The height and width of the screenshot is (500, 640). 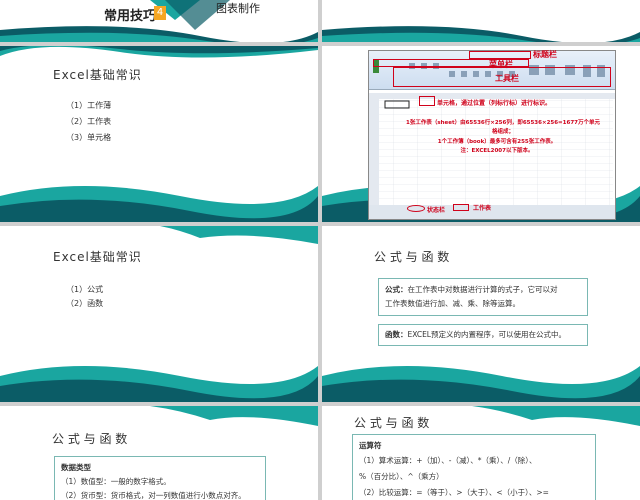 What do you see at coordinates (238, 8) in the screenshot?
I see `slide-subtitle: 图表制作` at bounding box center [238, 8].